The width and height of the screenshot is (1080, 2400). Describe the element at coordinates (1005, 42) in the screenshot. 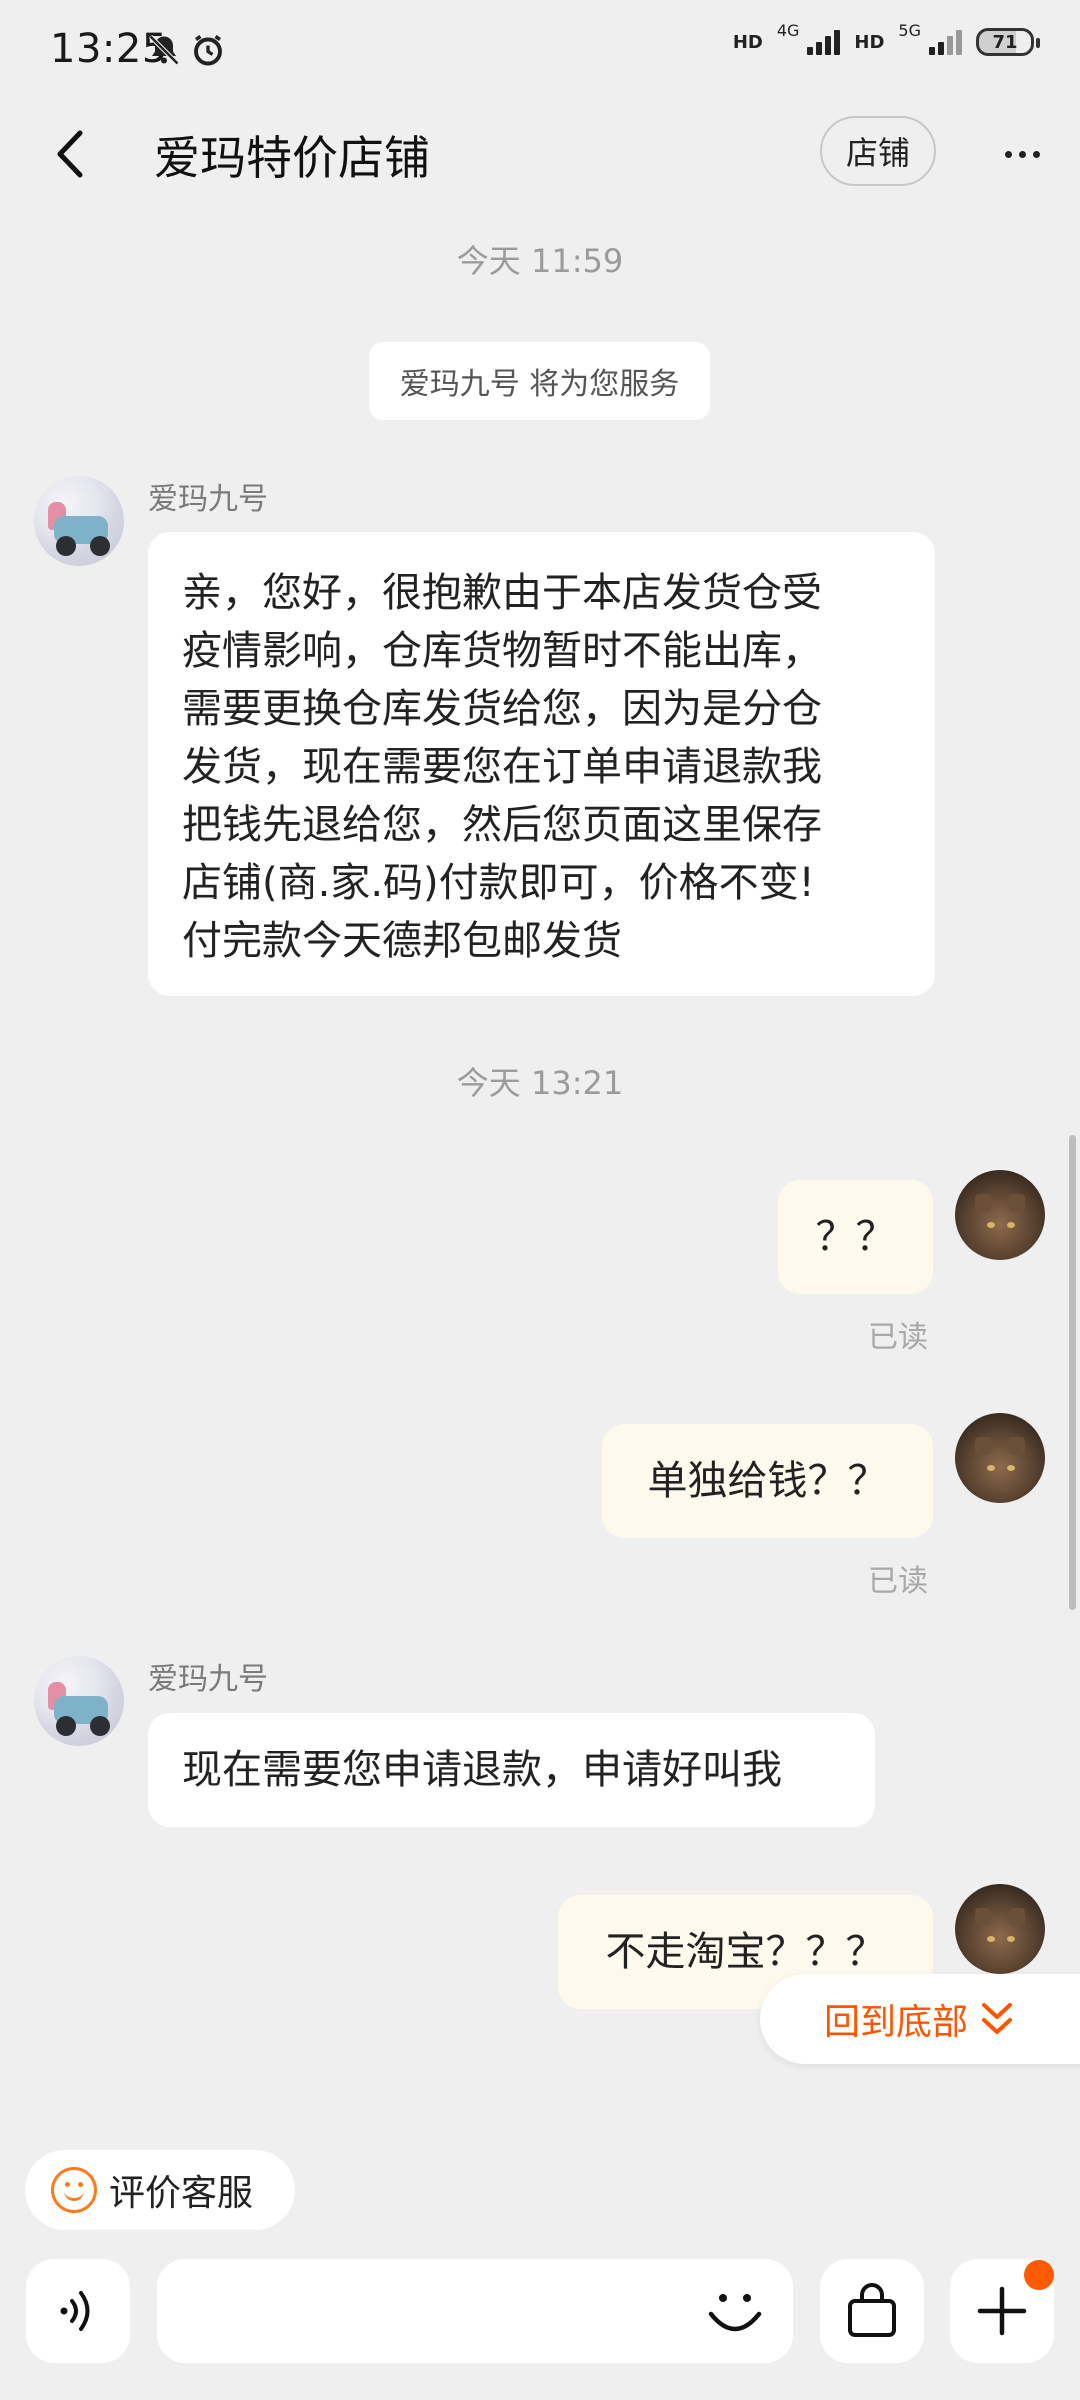

I see `battery-level: 71` at that location.